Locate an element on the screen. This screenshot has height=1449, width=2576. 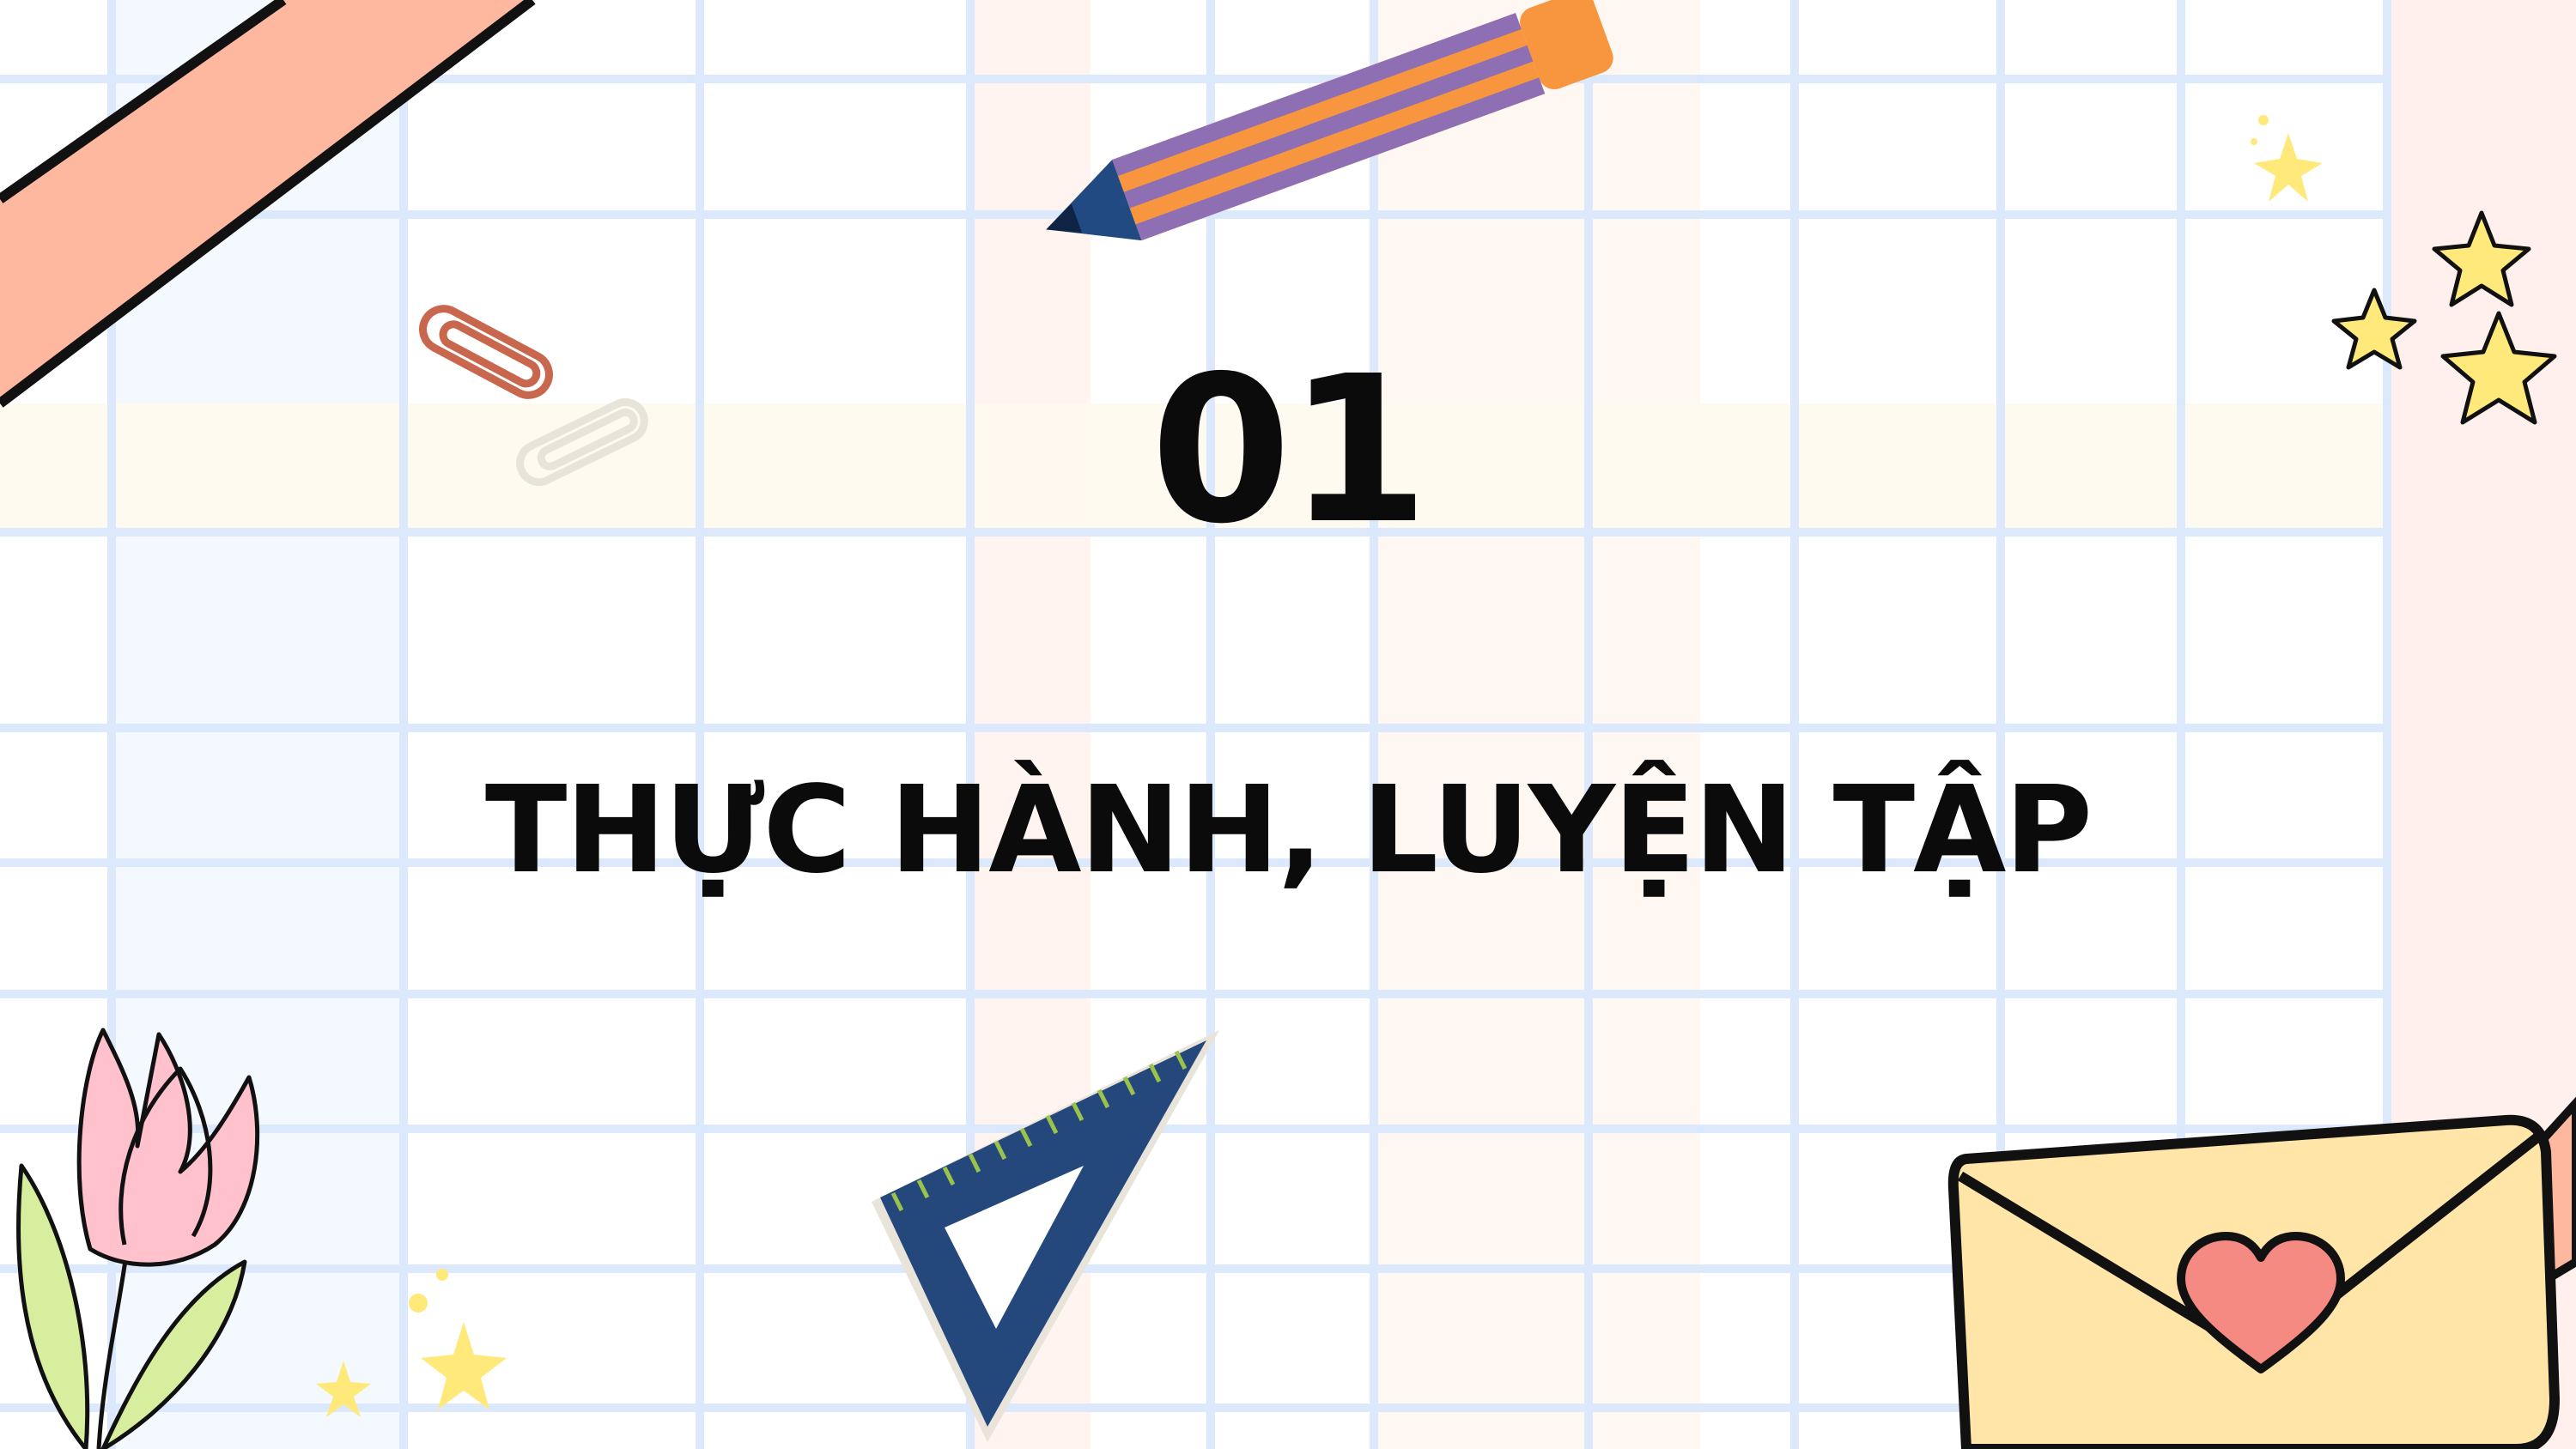
section-title: THỰC HÀNH, LUYỆN TẬP is located at coordinates (1288, 830).